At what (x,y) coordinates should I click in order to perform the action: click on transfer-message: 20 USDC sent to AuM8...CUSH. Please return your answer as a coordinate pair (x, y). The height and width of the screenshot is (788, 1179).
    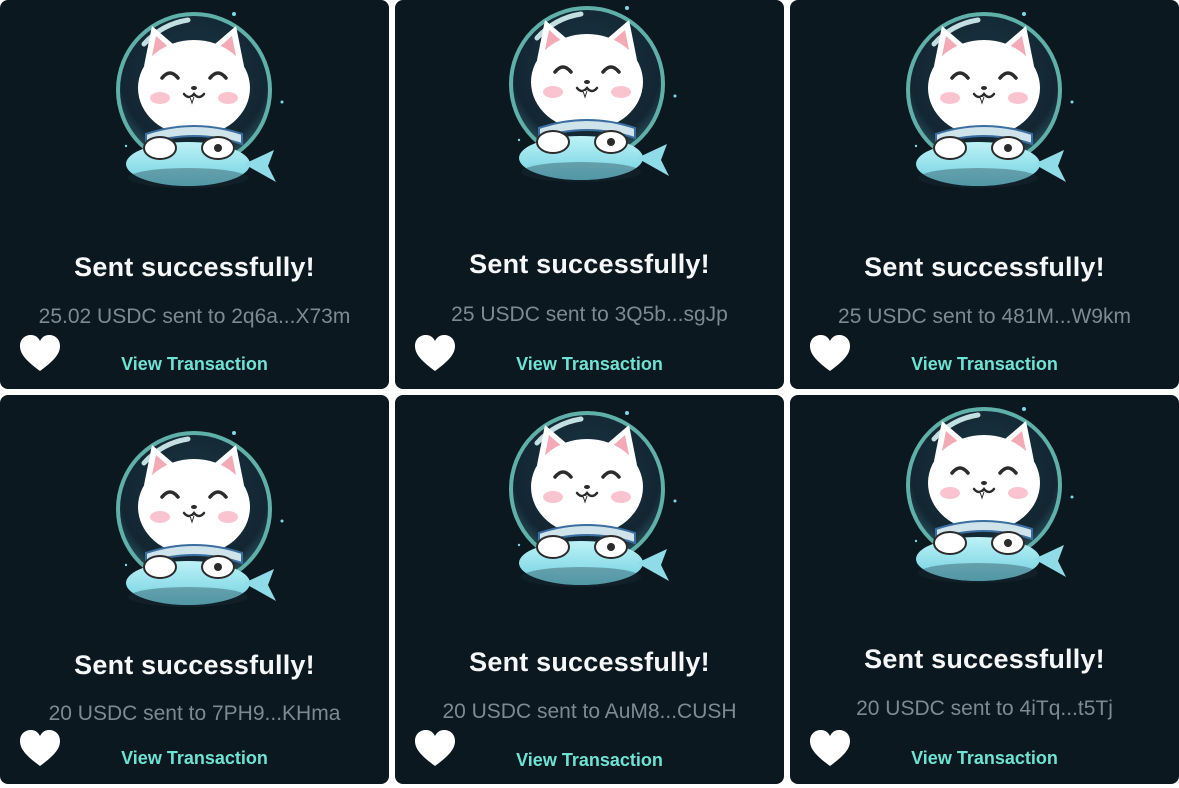
    Looking at the image, I should click on (589, 711).